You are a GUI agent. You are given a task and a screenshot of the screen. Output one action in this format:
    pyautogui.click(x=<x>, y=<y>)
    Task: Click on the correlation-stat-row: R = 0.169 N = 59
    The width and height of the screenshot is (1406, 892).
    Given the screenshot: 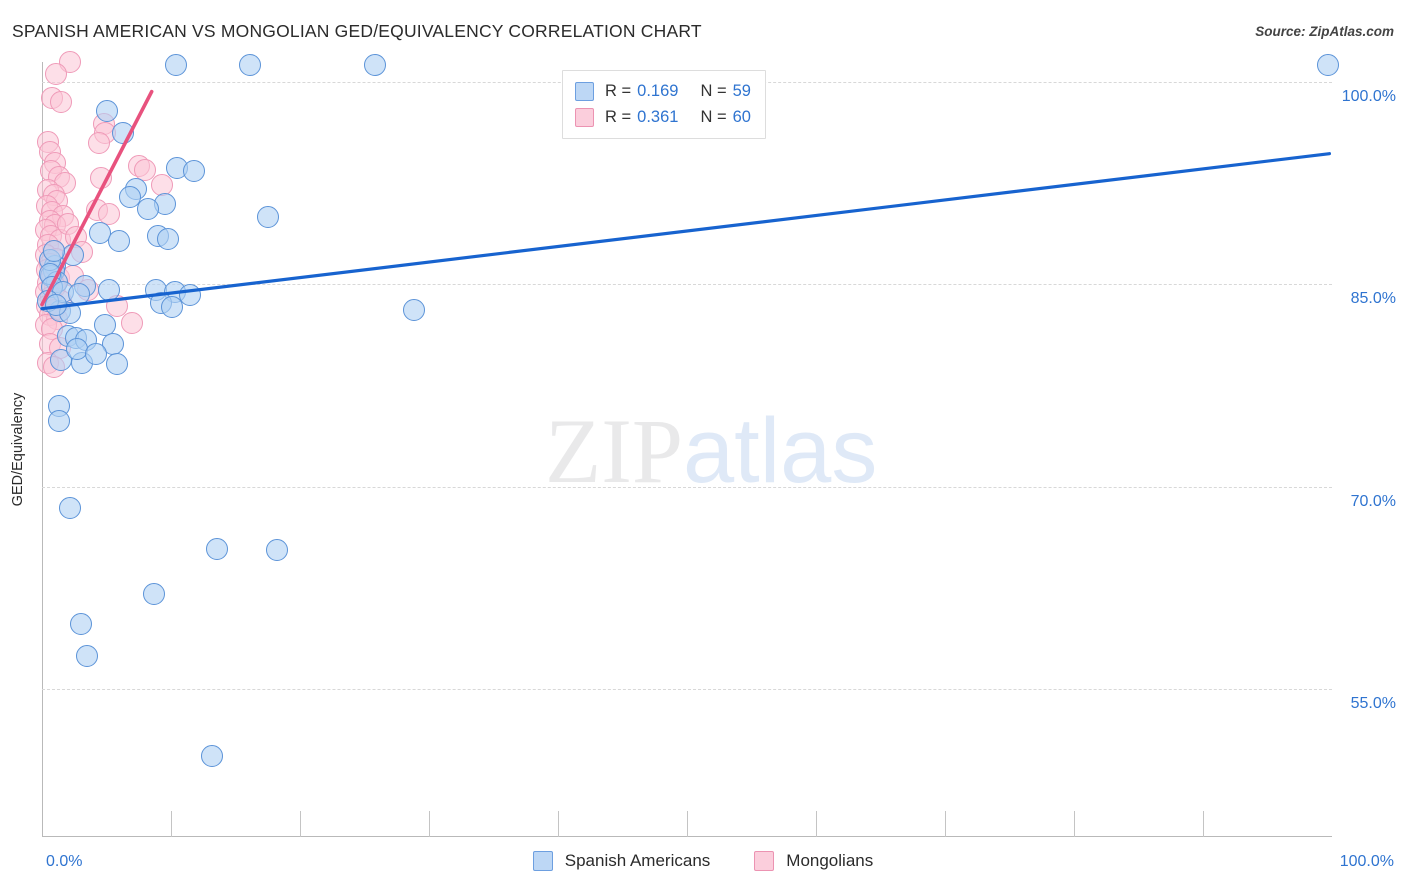 What is the action you would take?
    pyautogui.click(x=663, y=91)
    